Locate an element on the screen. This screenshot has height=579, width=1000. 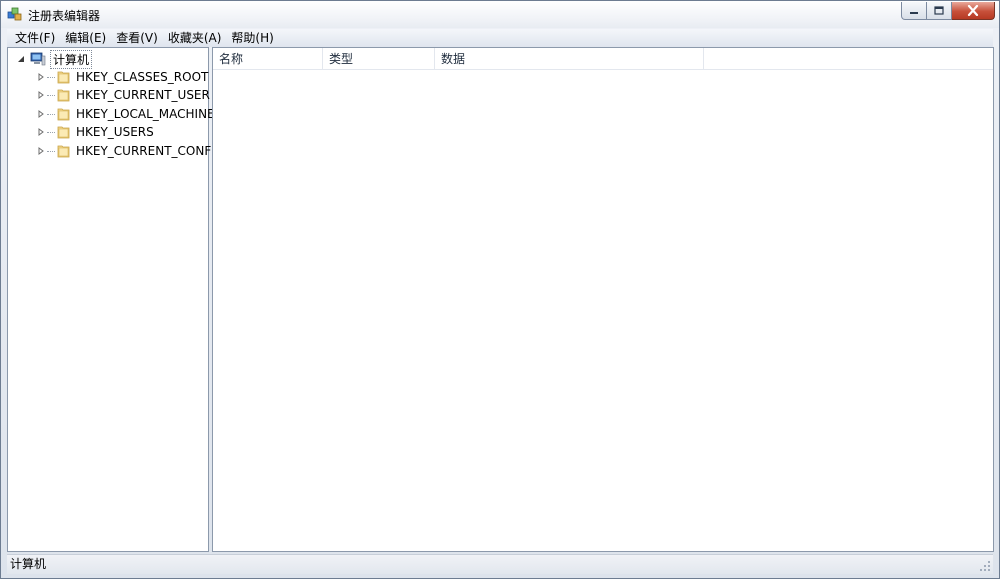
close-button is located at coordinates (973, 11).